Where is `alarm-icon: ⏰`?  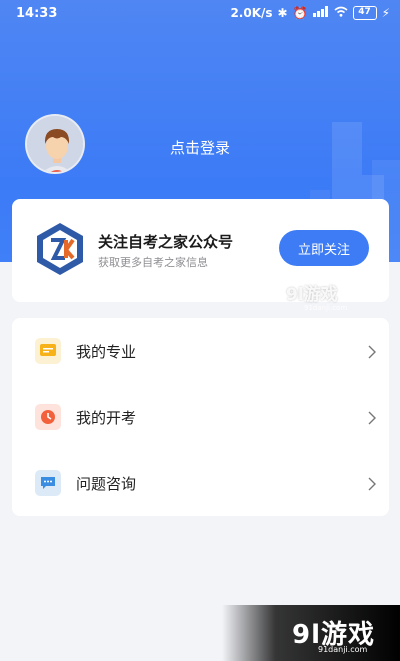
alarm-icon: ⏰ is located at coordinates (300, 13).